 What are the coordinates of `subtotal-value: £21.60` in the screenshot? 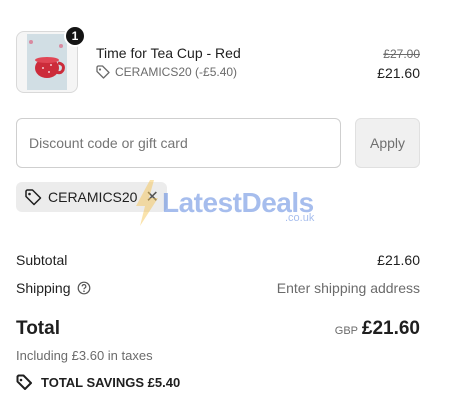 It's located at (398, 260).